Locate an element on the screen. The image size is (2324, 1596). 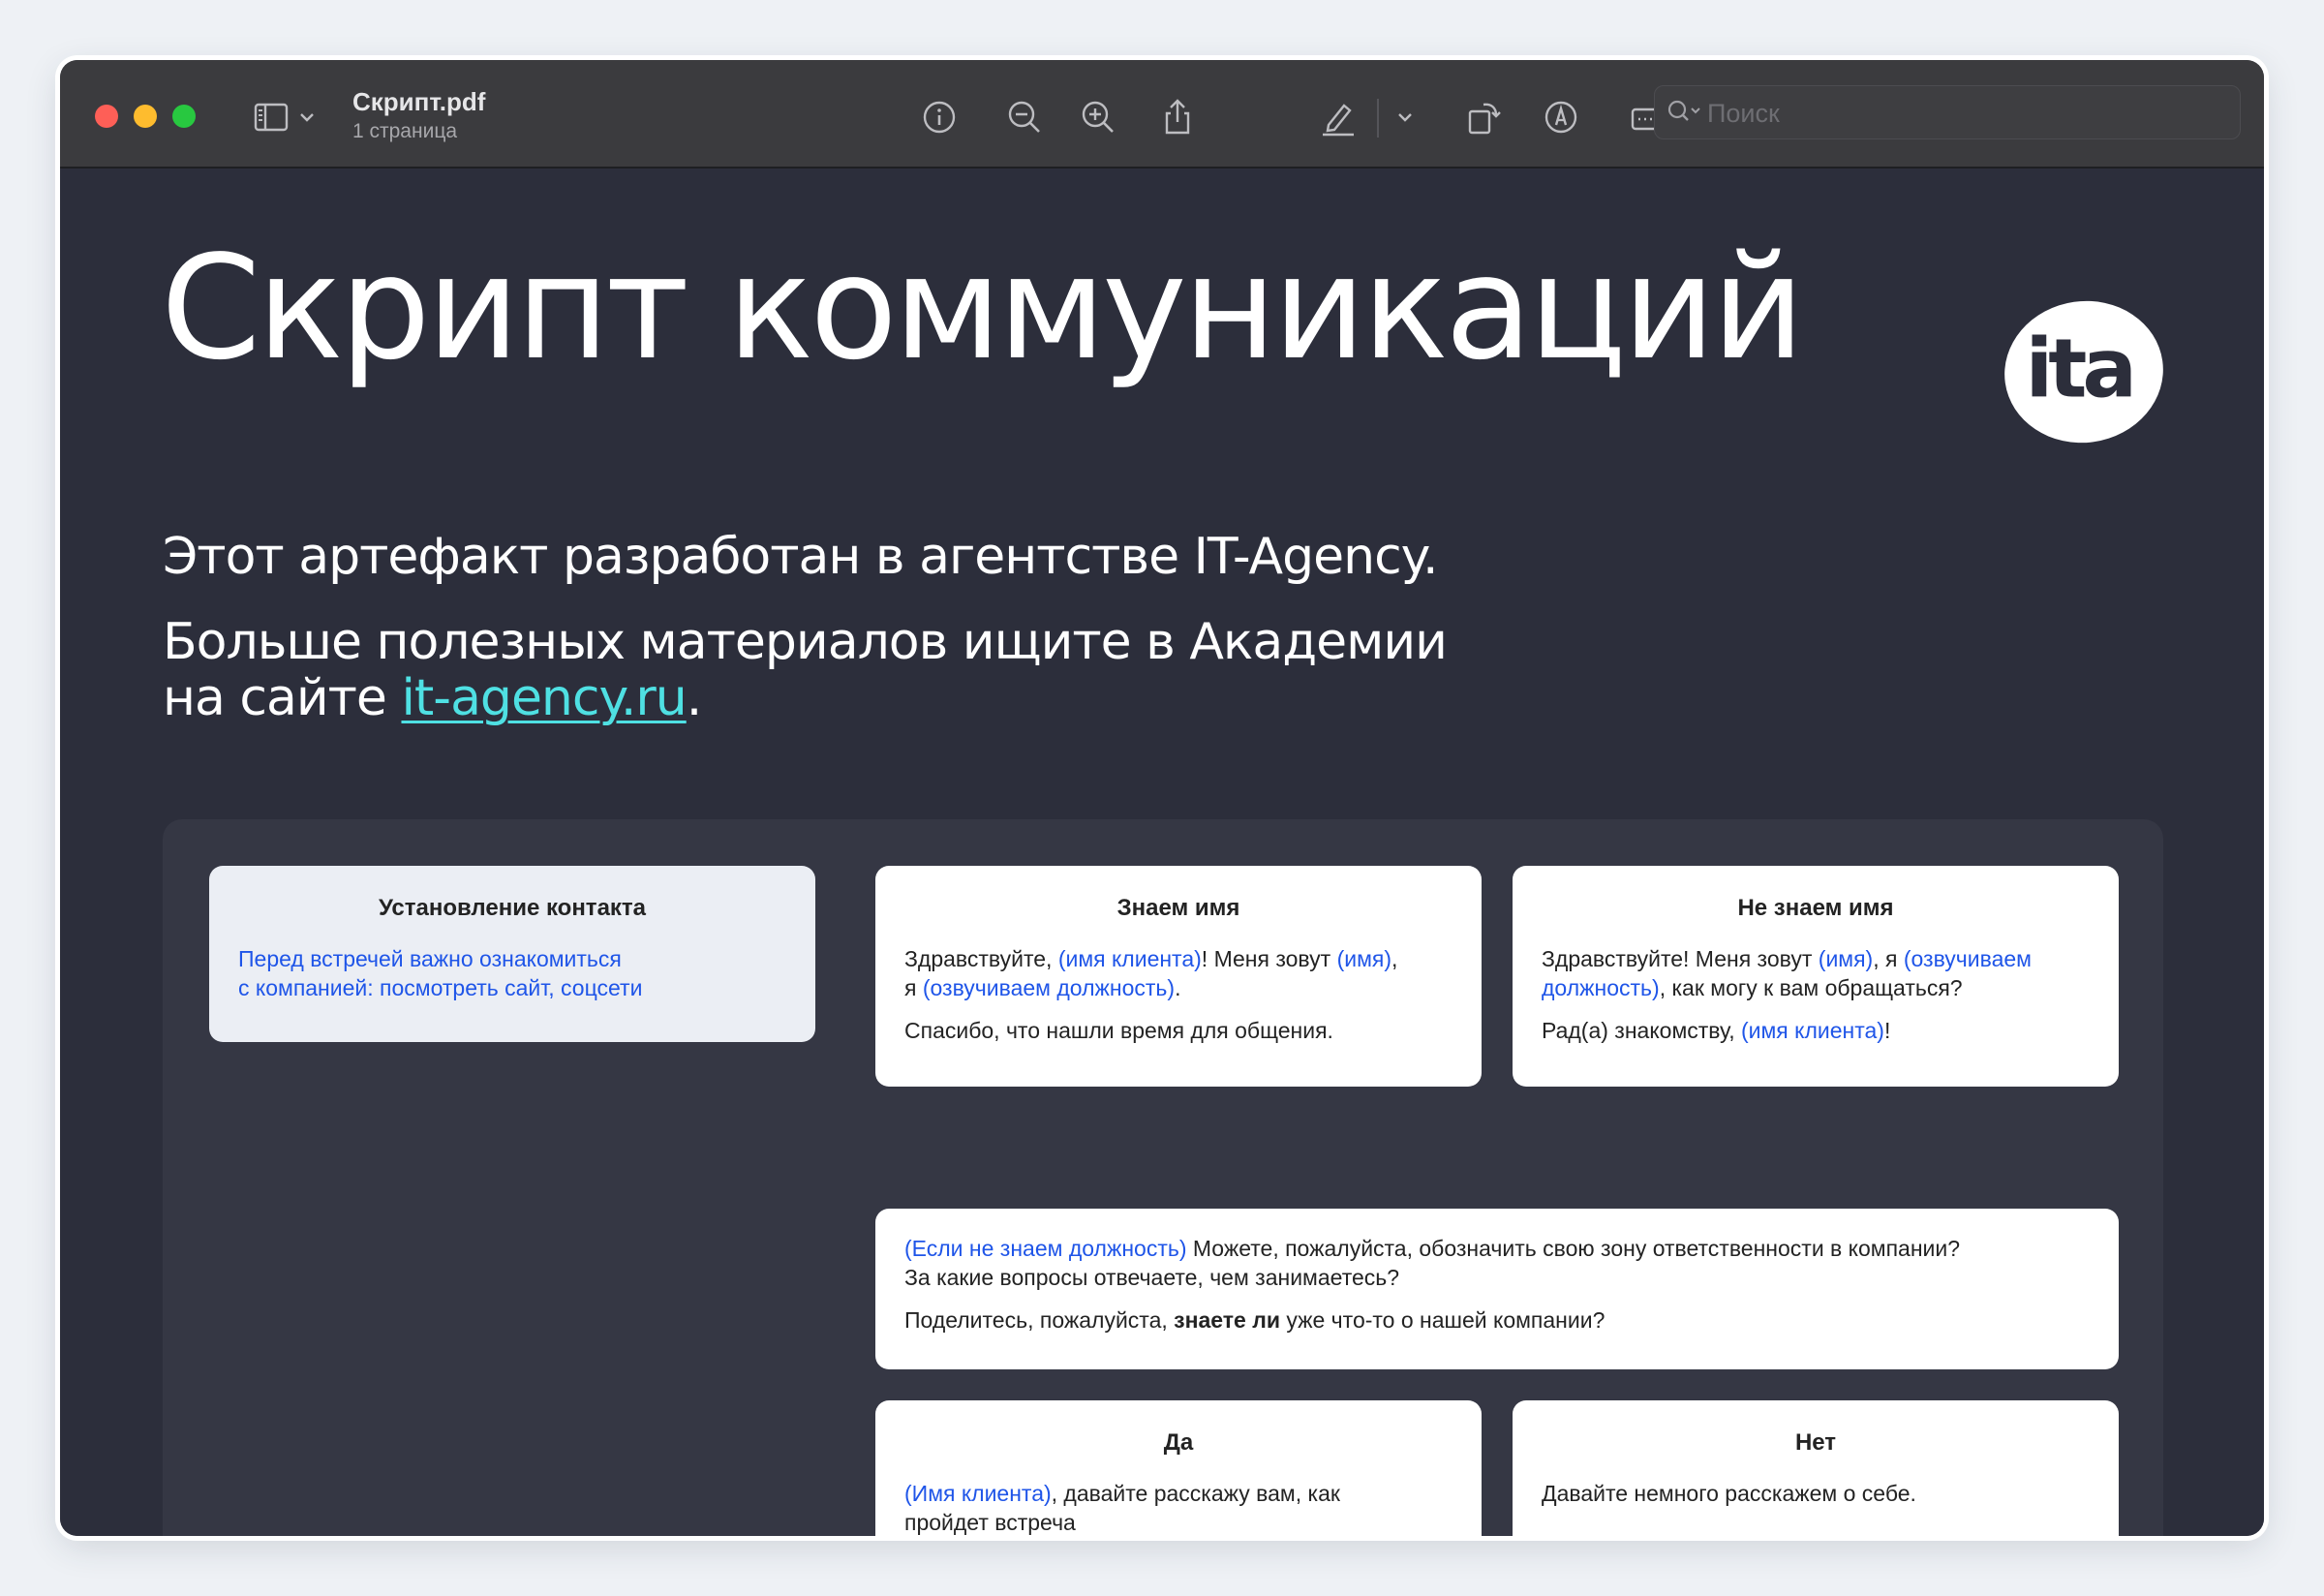
info-icon is located at coordinates (940, 117).